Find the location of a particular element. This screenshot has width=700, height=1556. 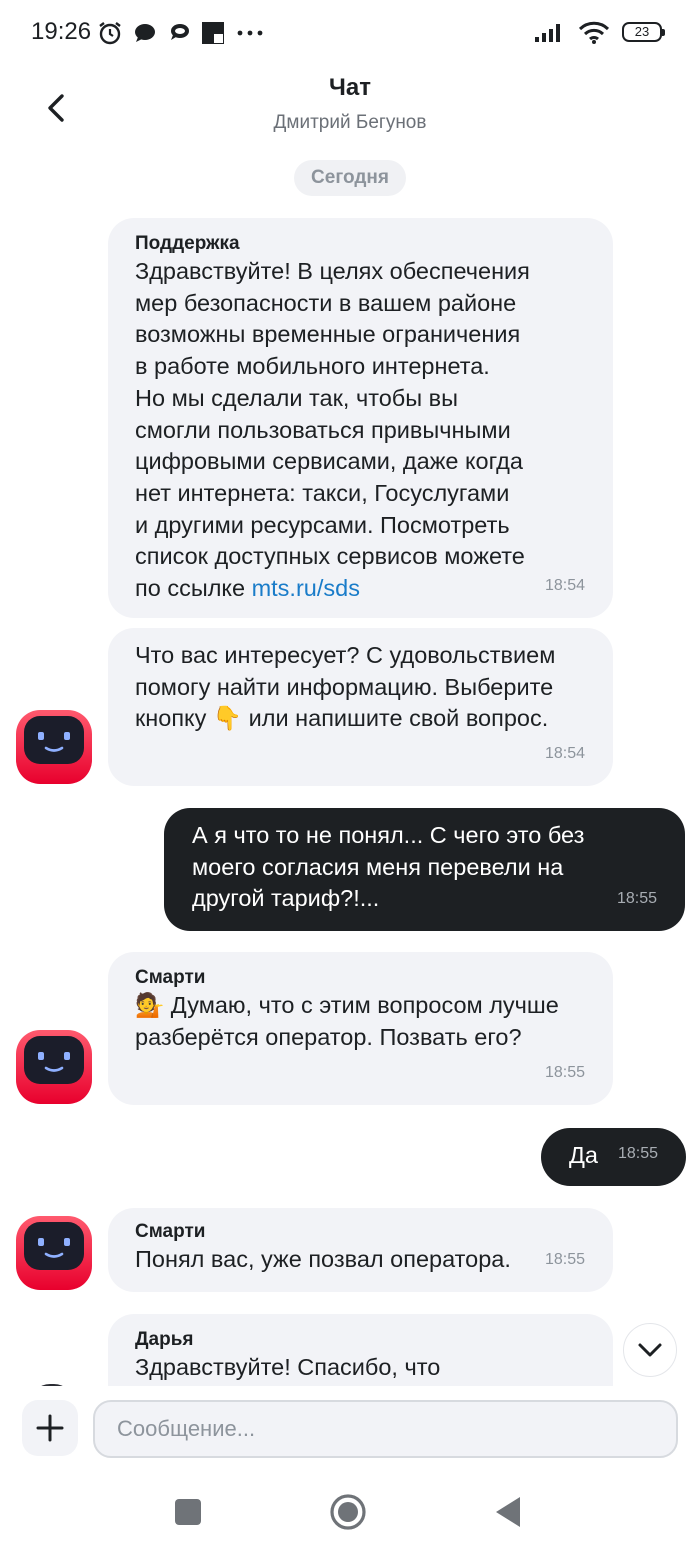

message-line: разберётся оператор. Позвать его? is located at coordinates (328, 1036).